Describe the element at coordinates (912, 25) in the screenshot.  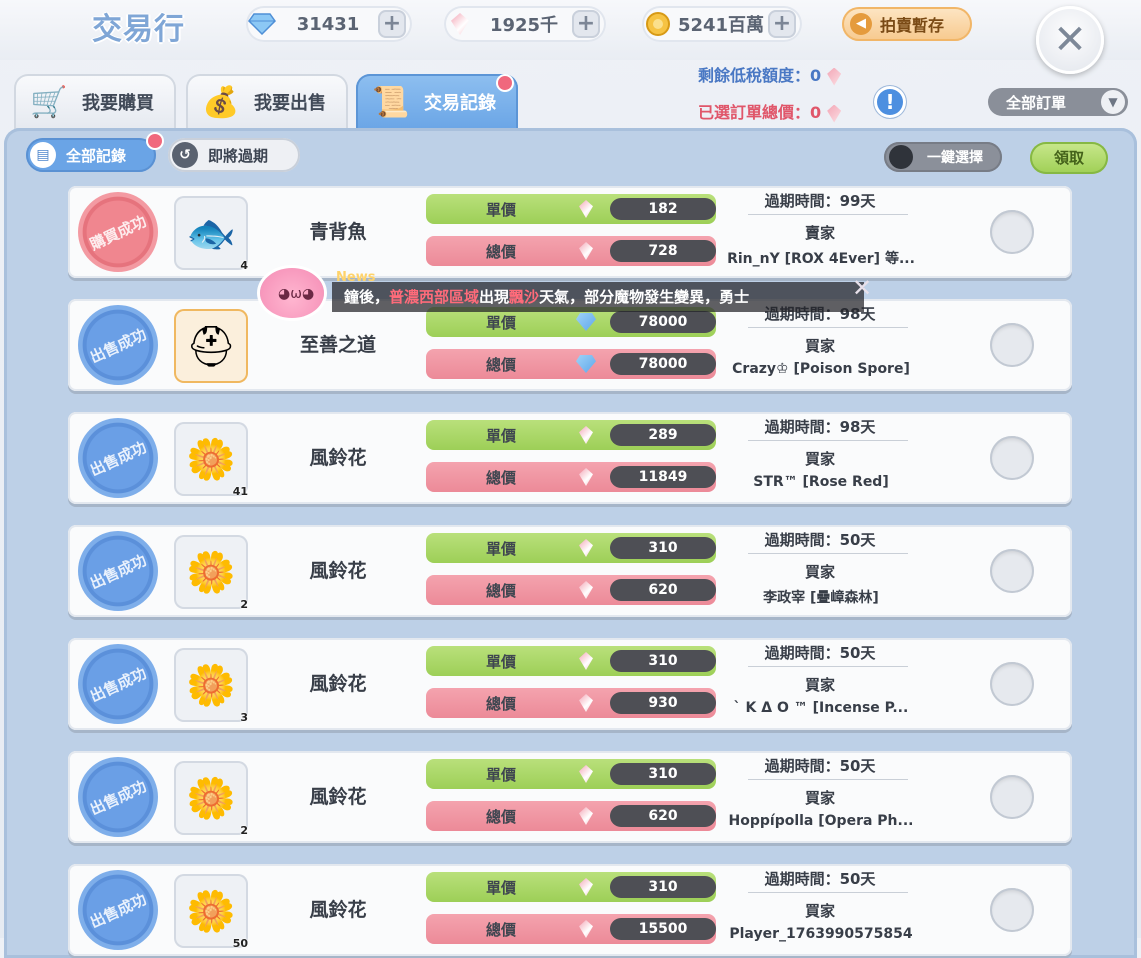
I see `auction-storage-label: 拍賣暫存` at that location.